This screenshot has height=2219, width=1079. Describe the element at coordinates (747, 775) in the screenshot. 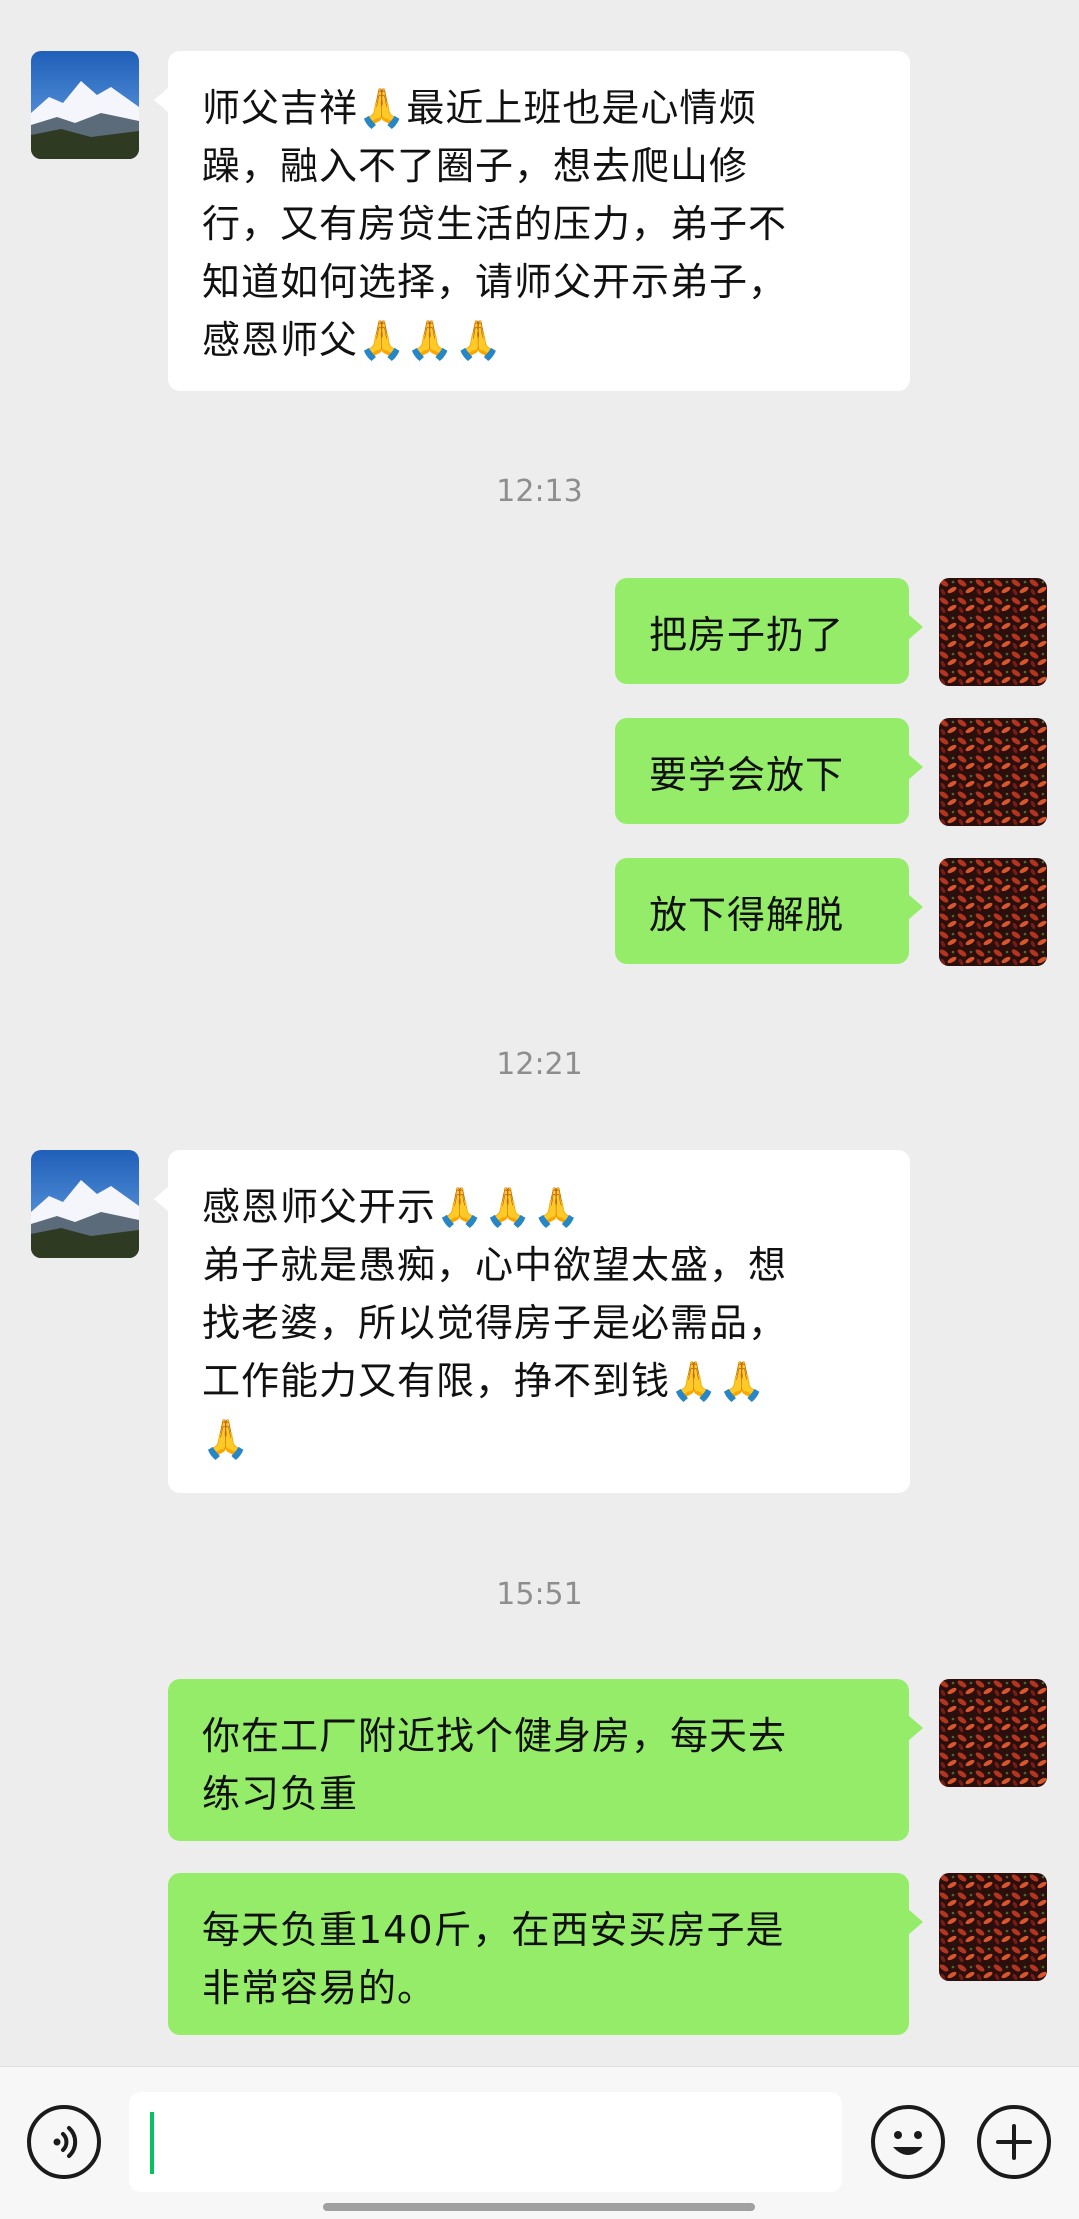

I see `message-line: 要学会放下` at that location.